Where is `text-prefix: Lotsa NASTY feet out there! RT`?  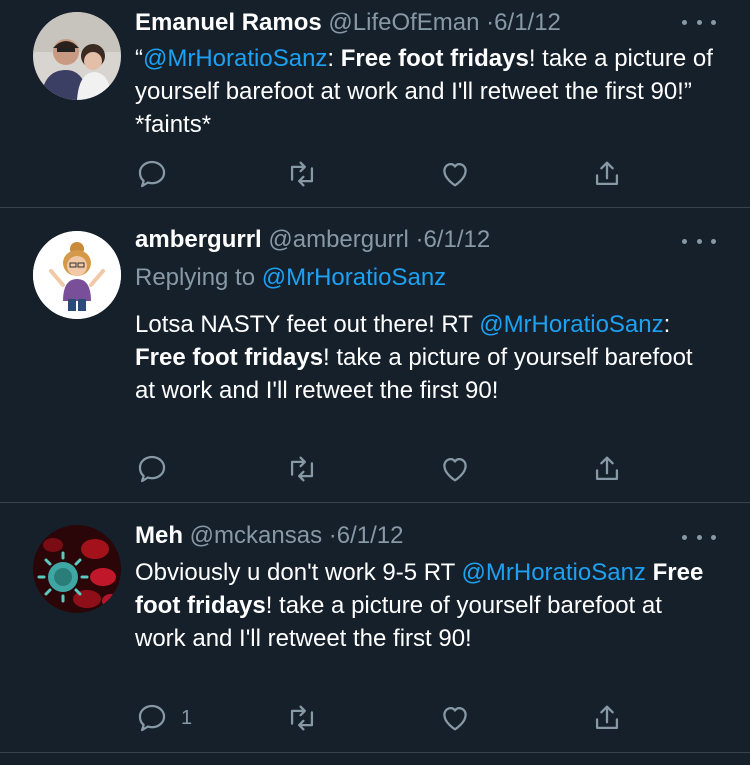 text-prefix: Lotsa NASTY feet out there! RT is located at coordinates (307, 324).